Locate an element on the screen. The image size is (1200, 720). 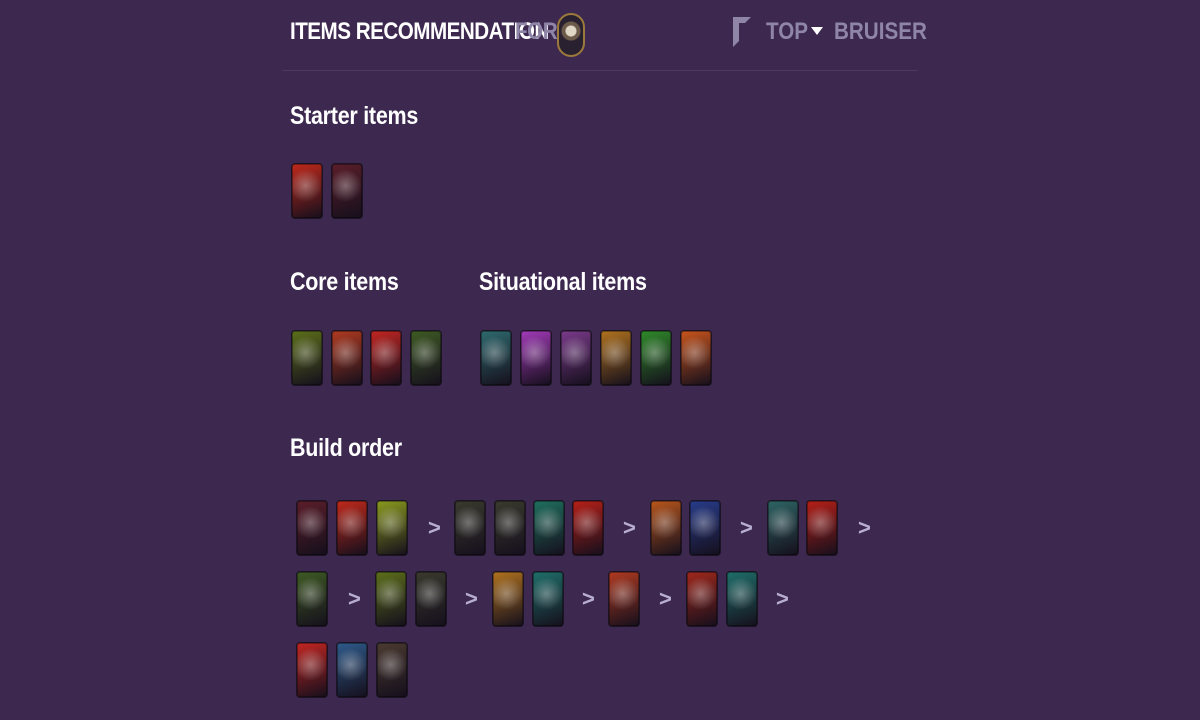
build-item-8-icon is located at coordinates (666, 528).